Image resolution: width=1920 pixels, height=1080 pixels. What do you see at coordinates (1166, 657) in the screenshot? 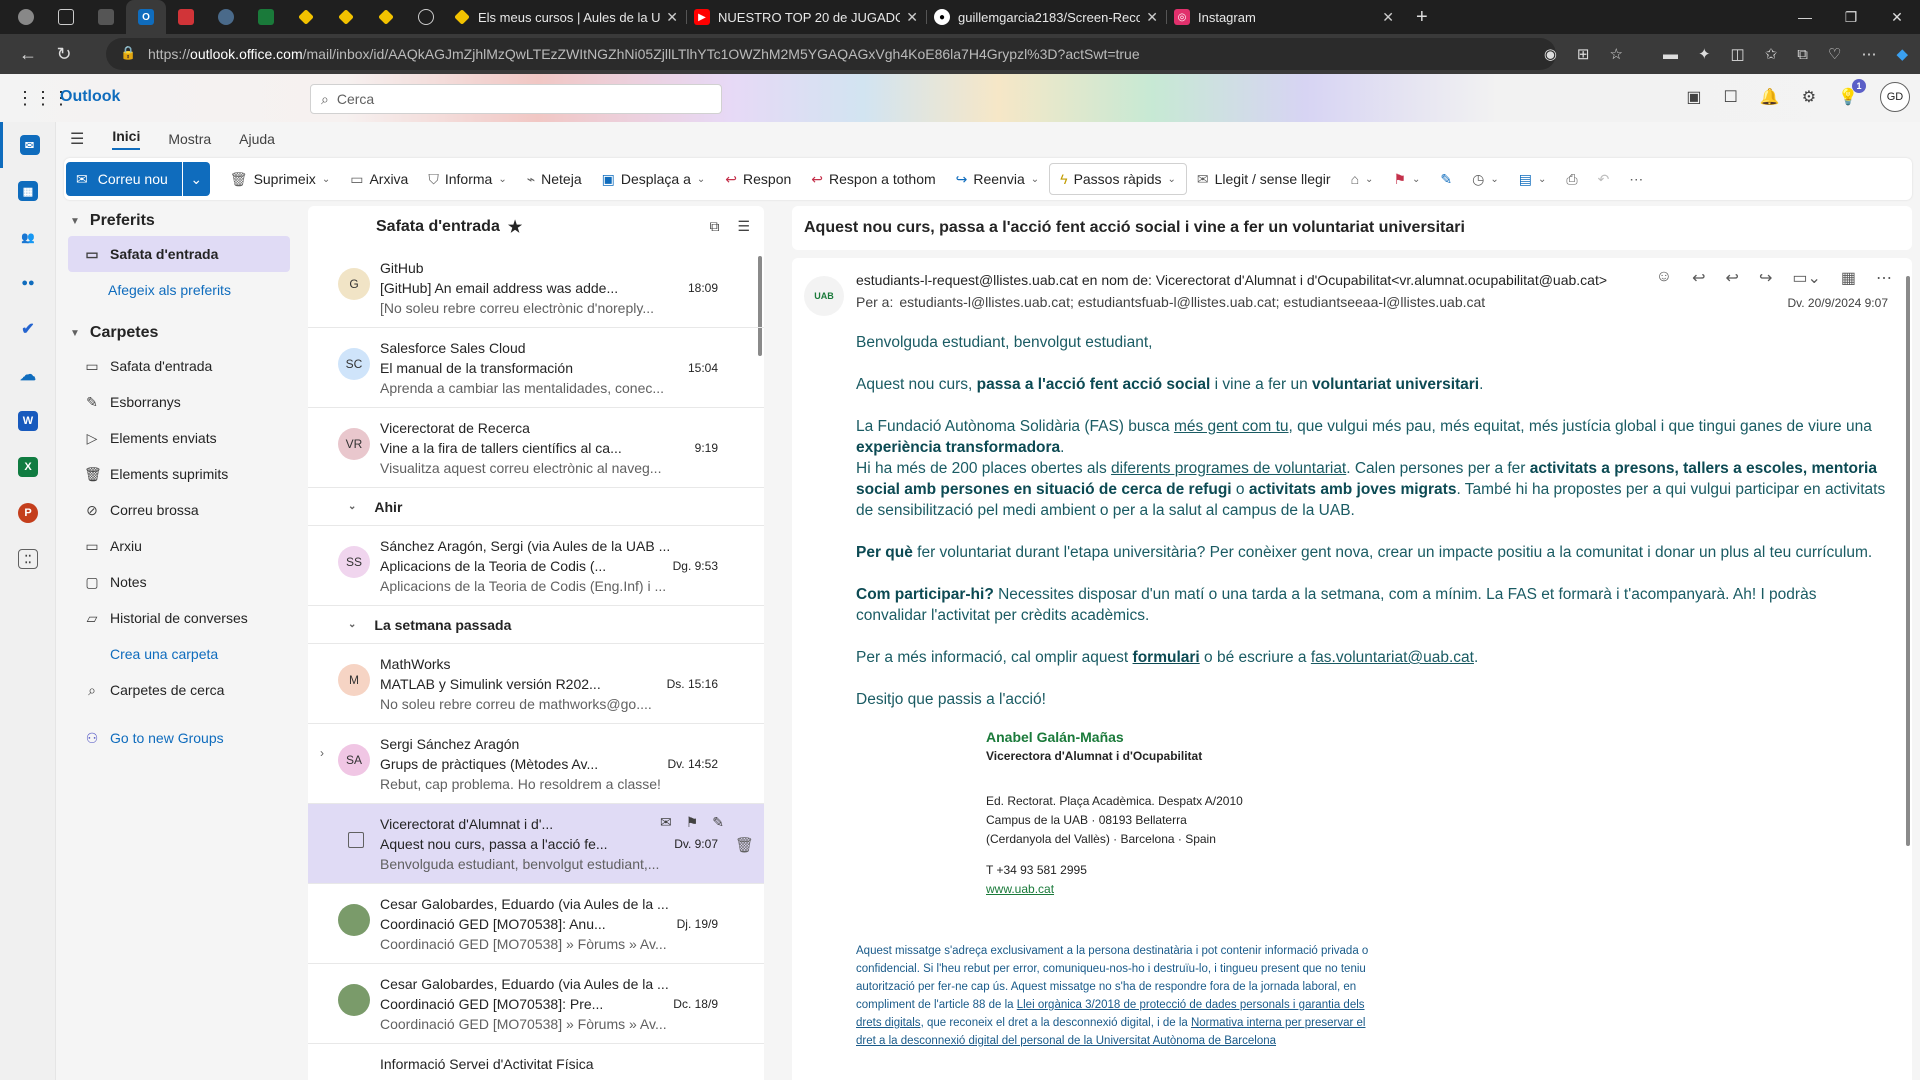
I see `link-form: formulari` at bounding box center [1166, 657].